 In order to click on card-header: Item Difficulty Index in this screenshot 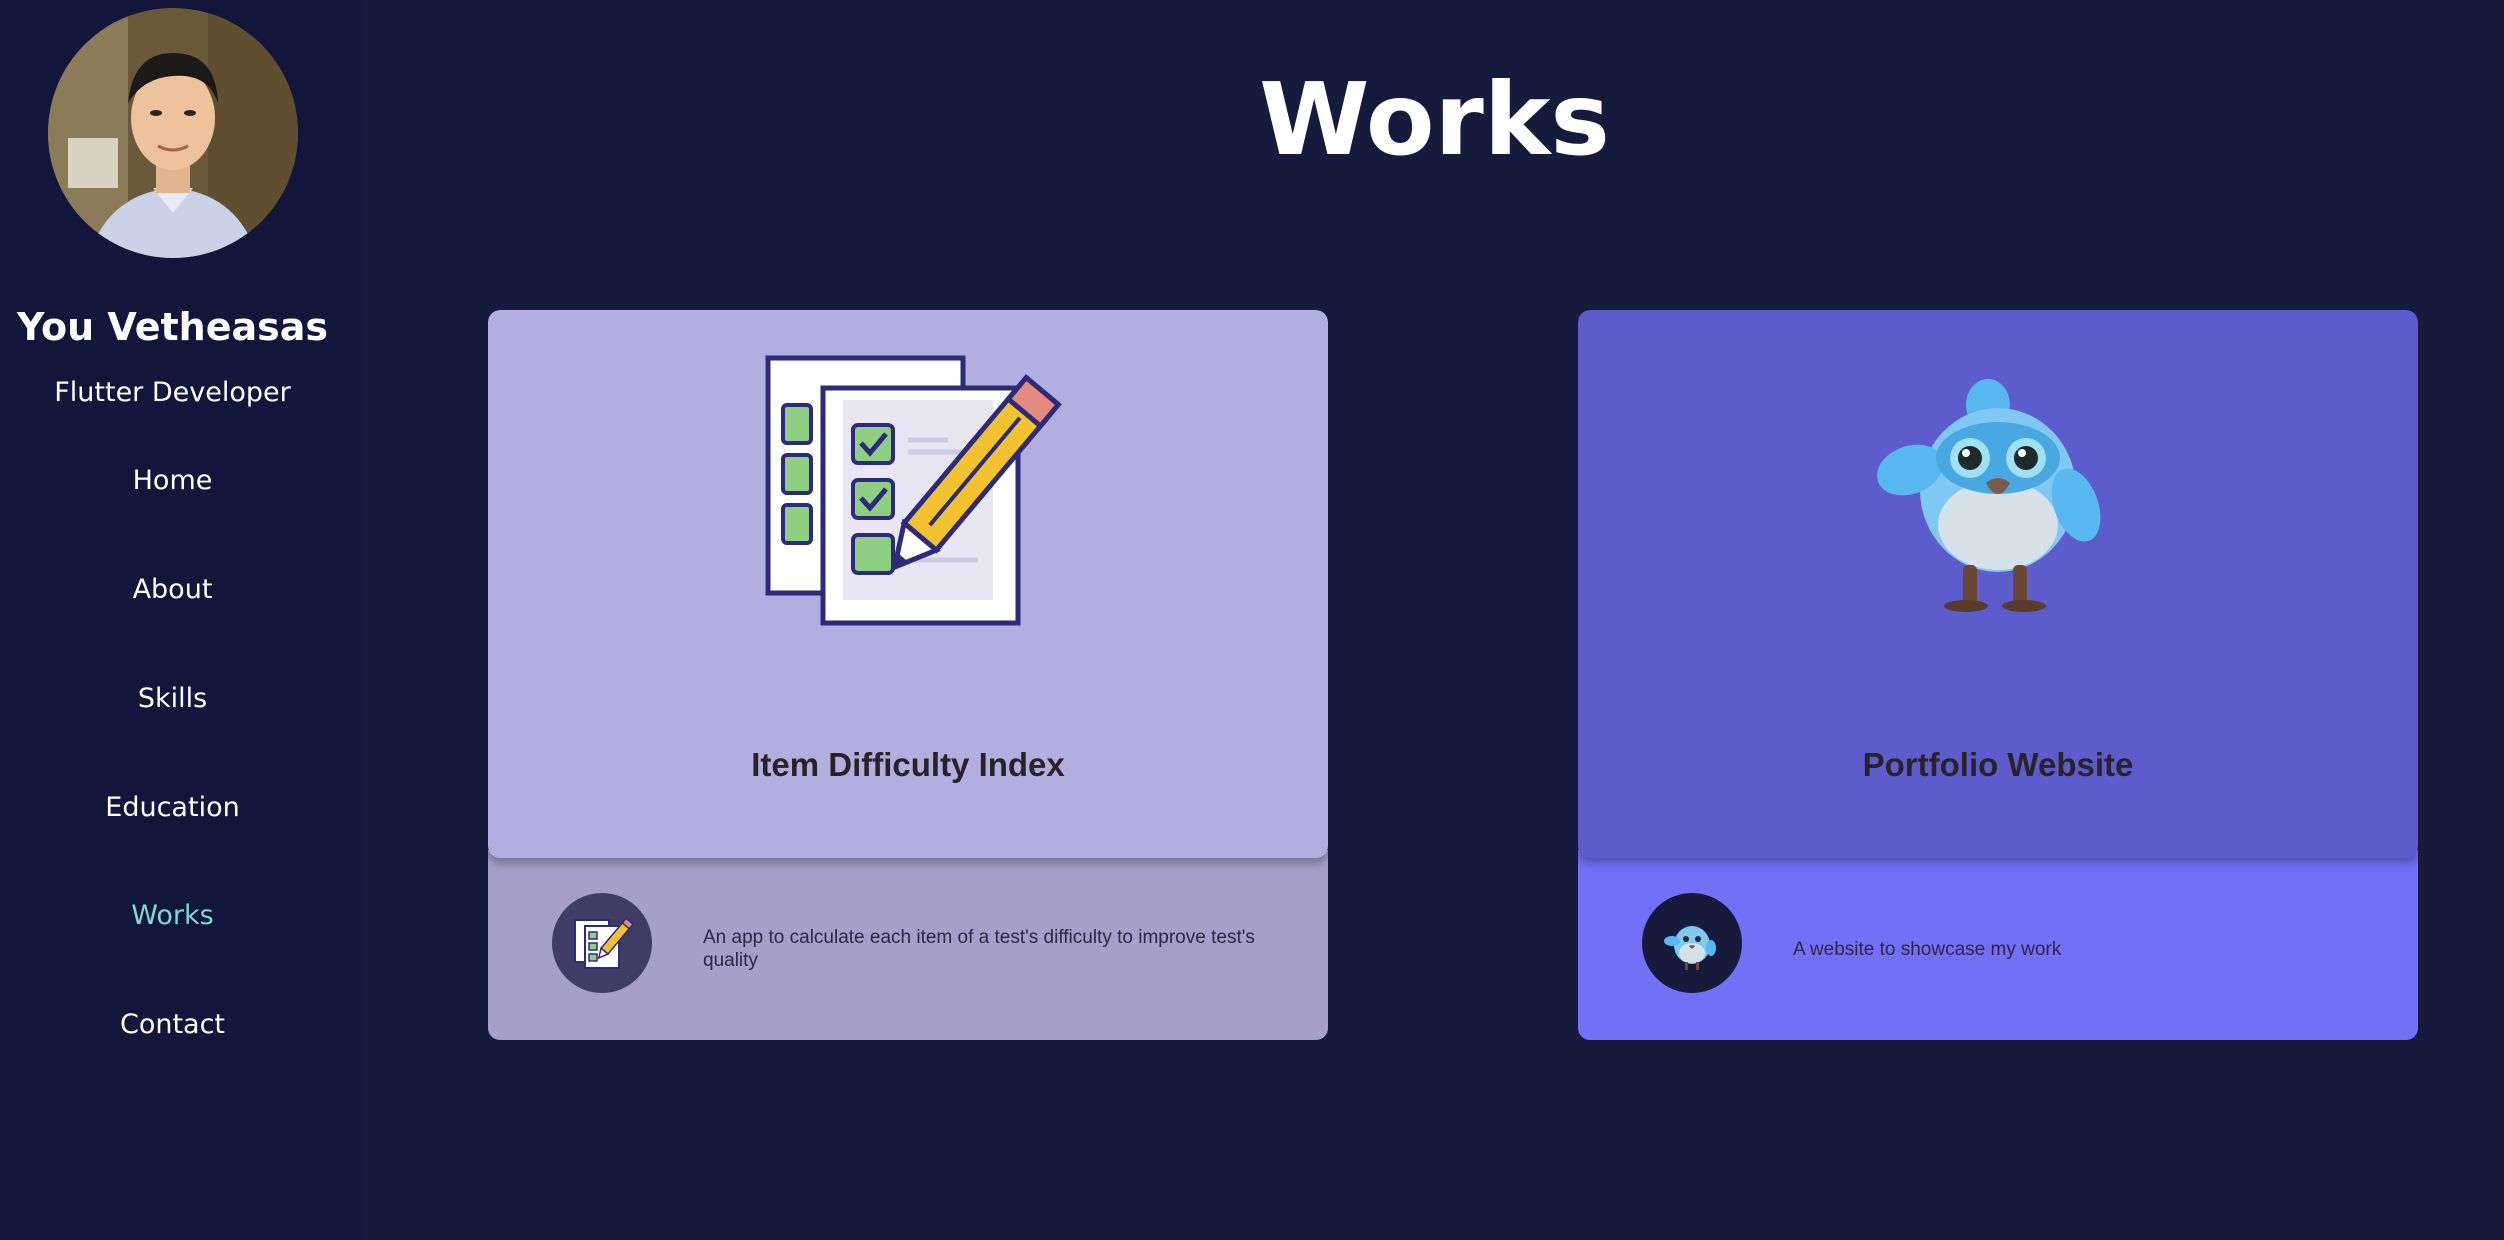, I will do `click(908, 584)`.